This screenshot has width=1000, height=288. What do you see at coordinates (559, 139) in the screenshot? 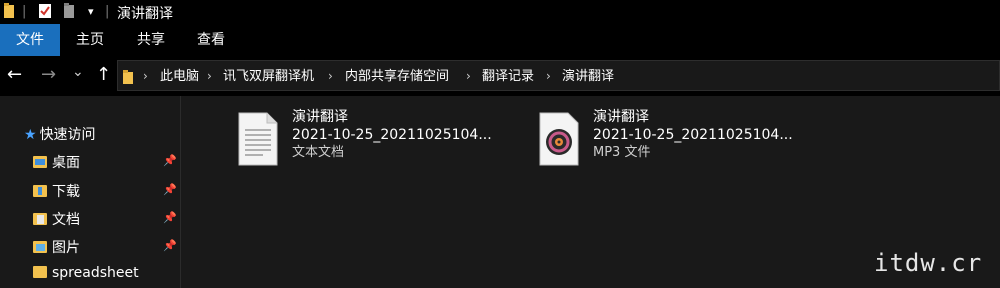
I see `mp3-file-icon` at bounding box center [559, 139].